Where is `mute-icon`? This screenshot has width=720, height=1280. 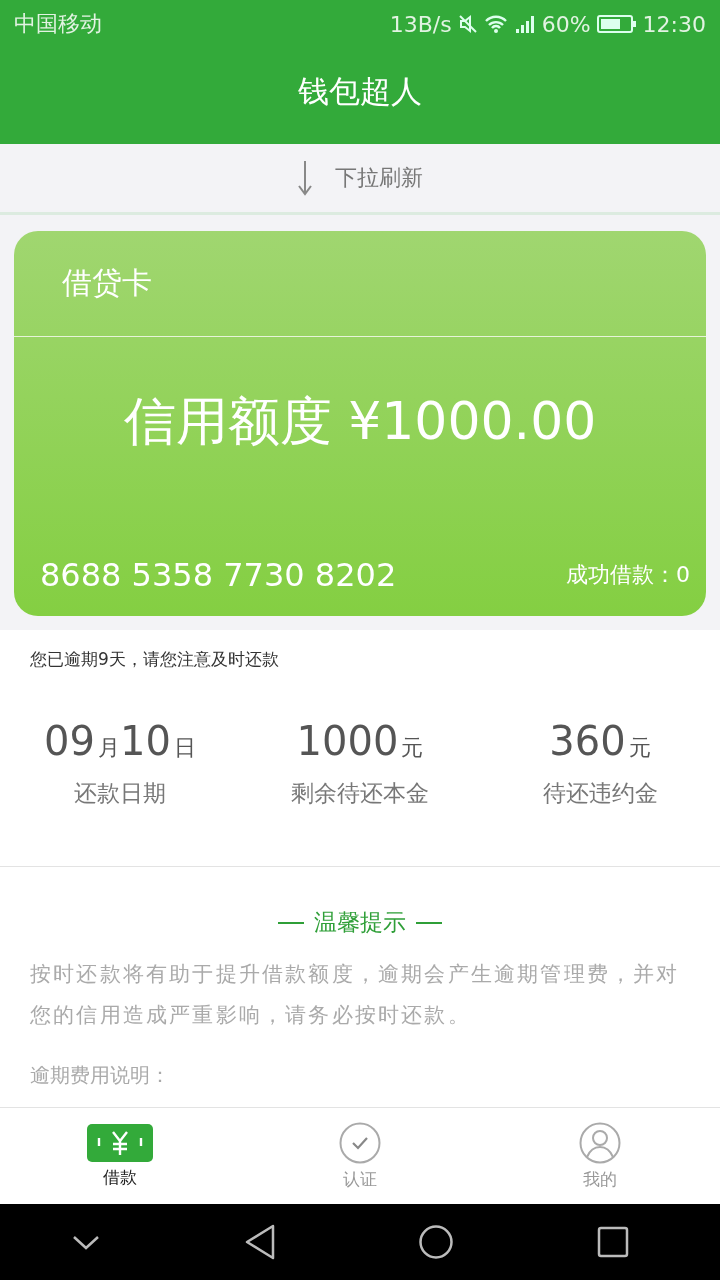
mute-icon is located at coordinates (467, 24).